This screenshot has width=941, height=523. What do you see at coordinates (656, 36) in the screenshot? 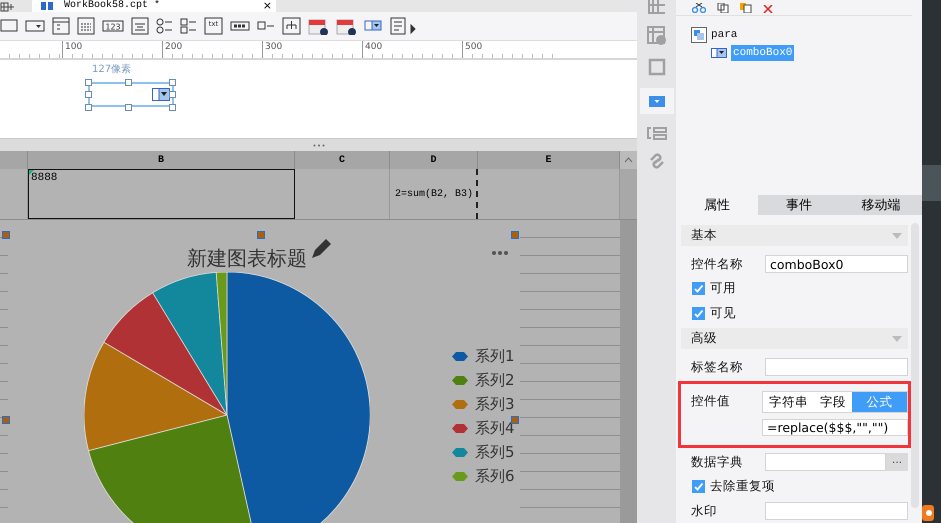
I see `table-info-icon` at bounding box center [656, 36].